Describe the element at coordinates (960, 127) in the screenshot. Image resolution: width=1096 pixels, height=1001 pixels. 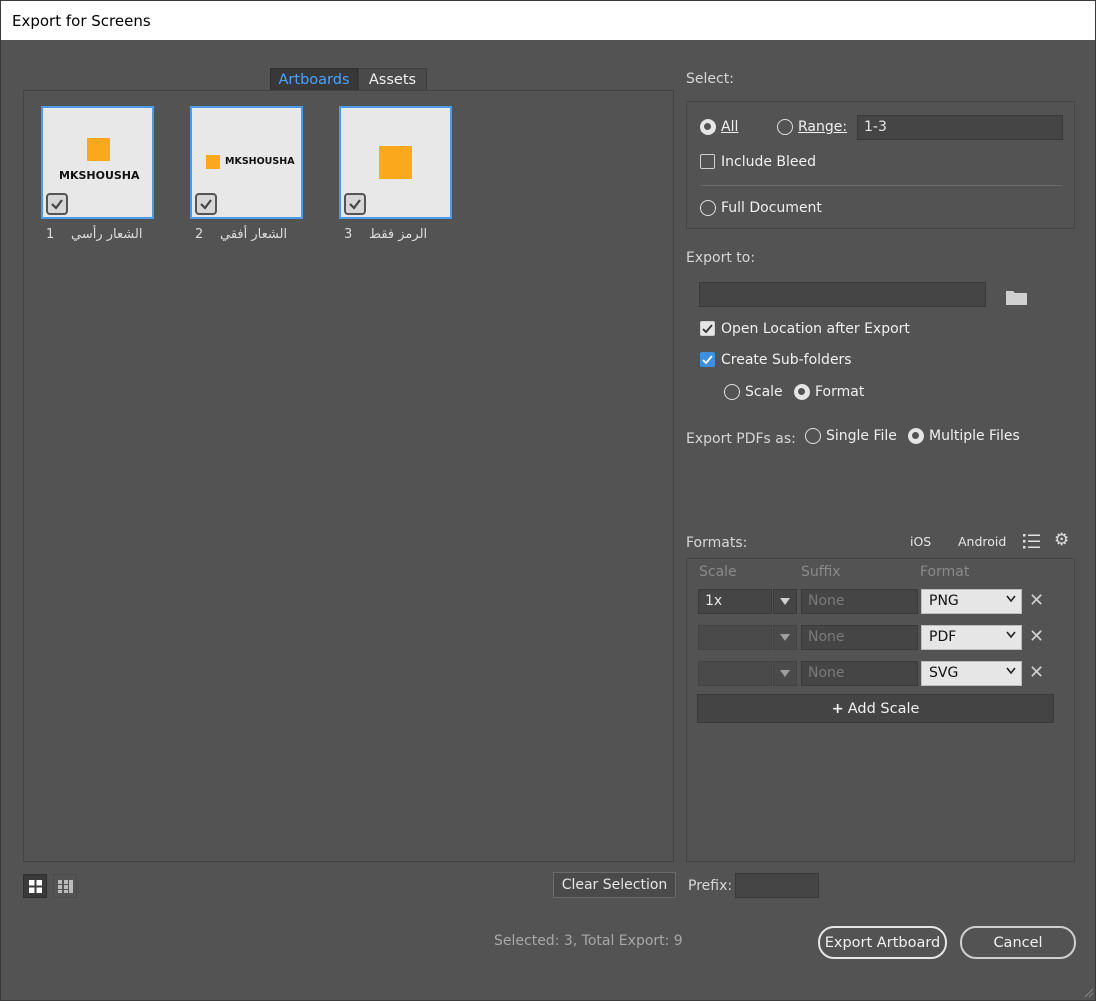
I see `range-input: 1-3` at that location.